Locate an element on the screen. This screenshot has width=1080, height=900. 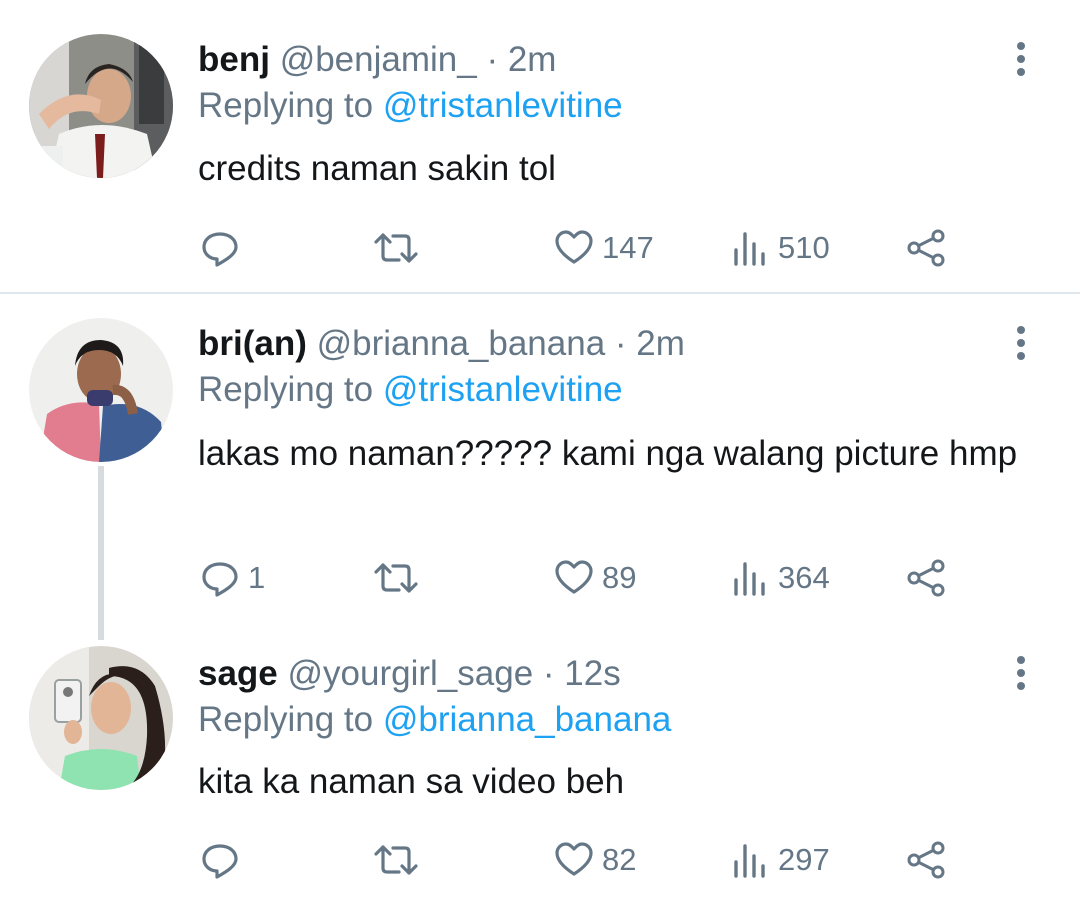
view-count: 364 is located at coordinates (804, 577).